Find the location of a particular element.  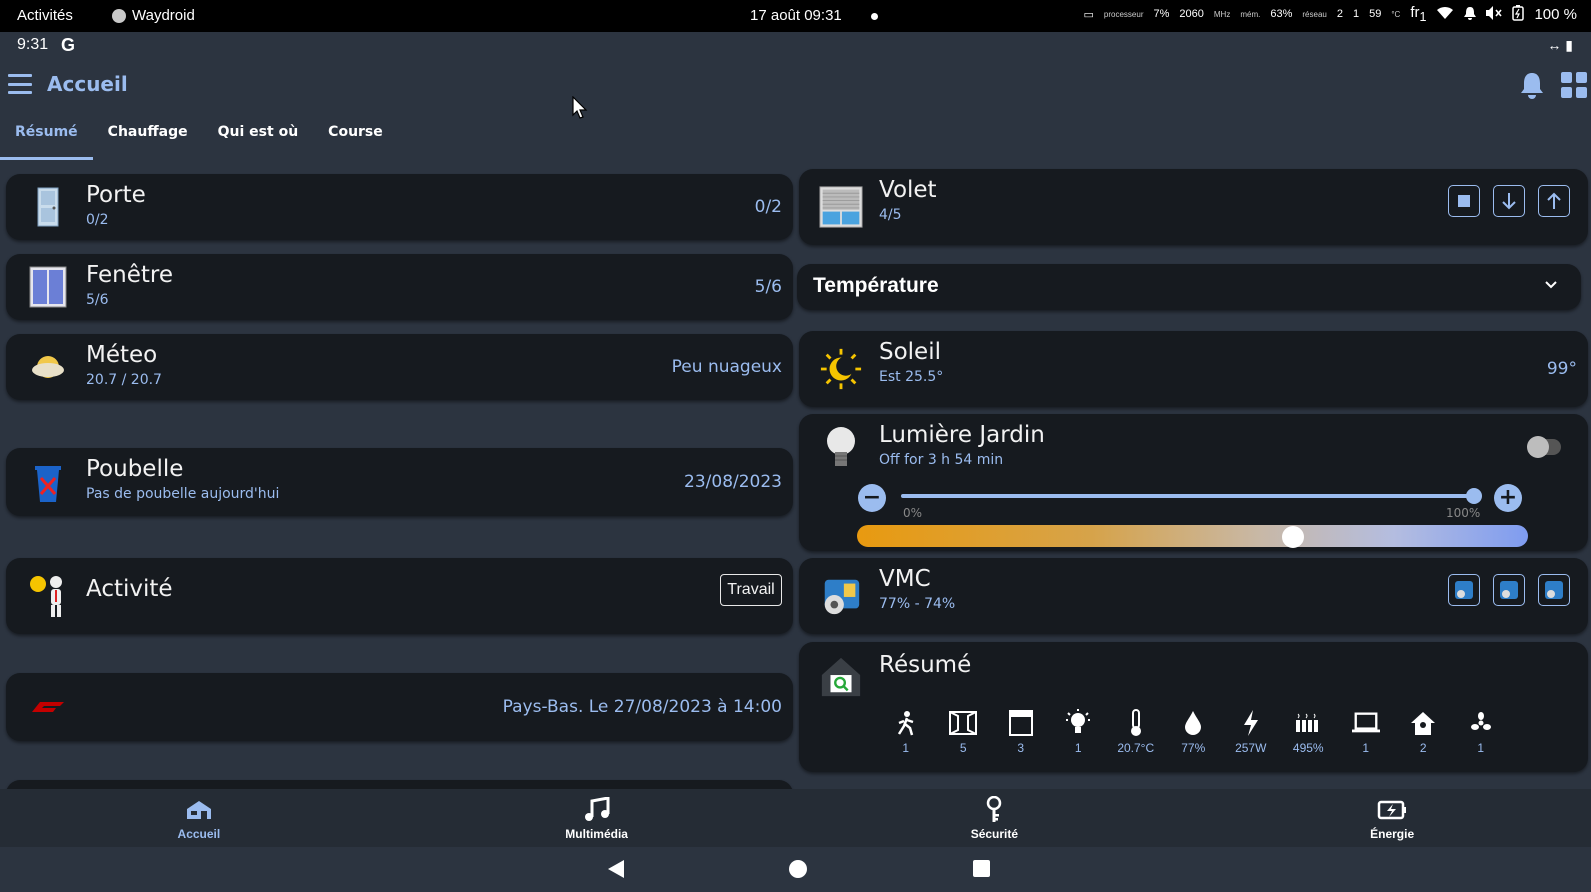

resume-item-humidity: 77% is located at coordinates (1194, 732).